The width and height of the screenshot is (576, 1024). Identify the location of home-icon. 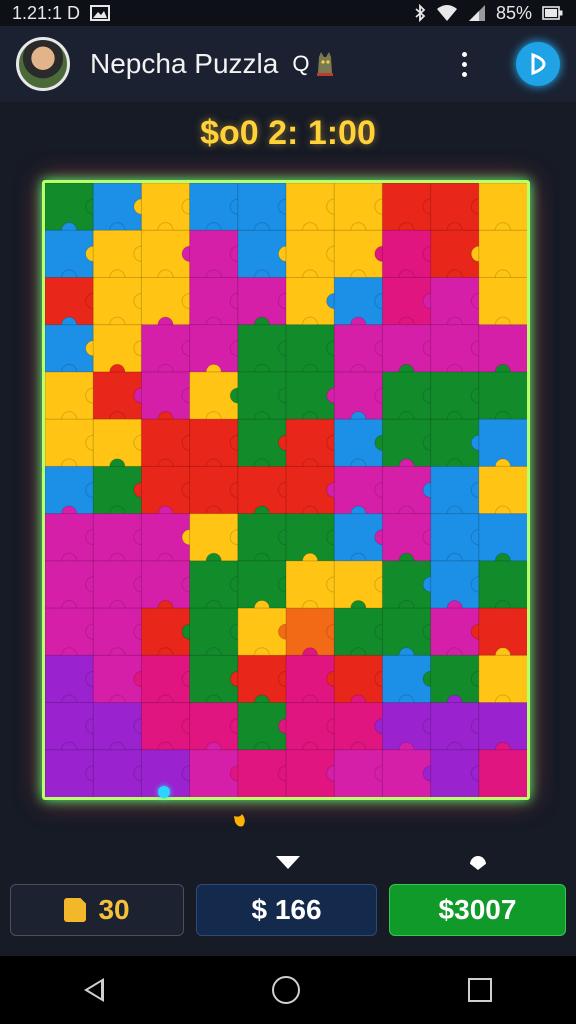
(286, 990).